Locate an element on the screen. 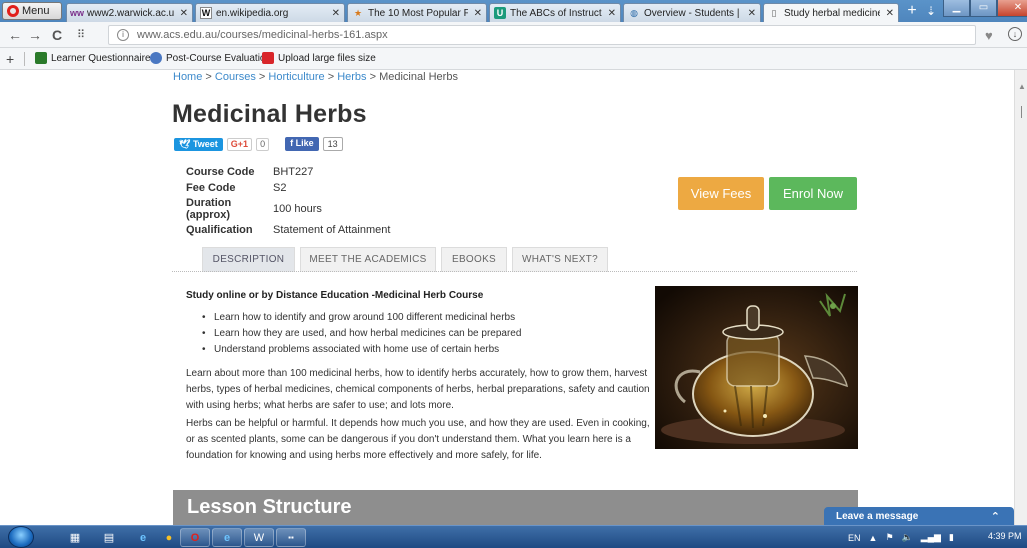 The image size is (1027, 548). signal-icon: ▂▄▆ is located at coordinates (931, 537).